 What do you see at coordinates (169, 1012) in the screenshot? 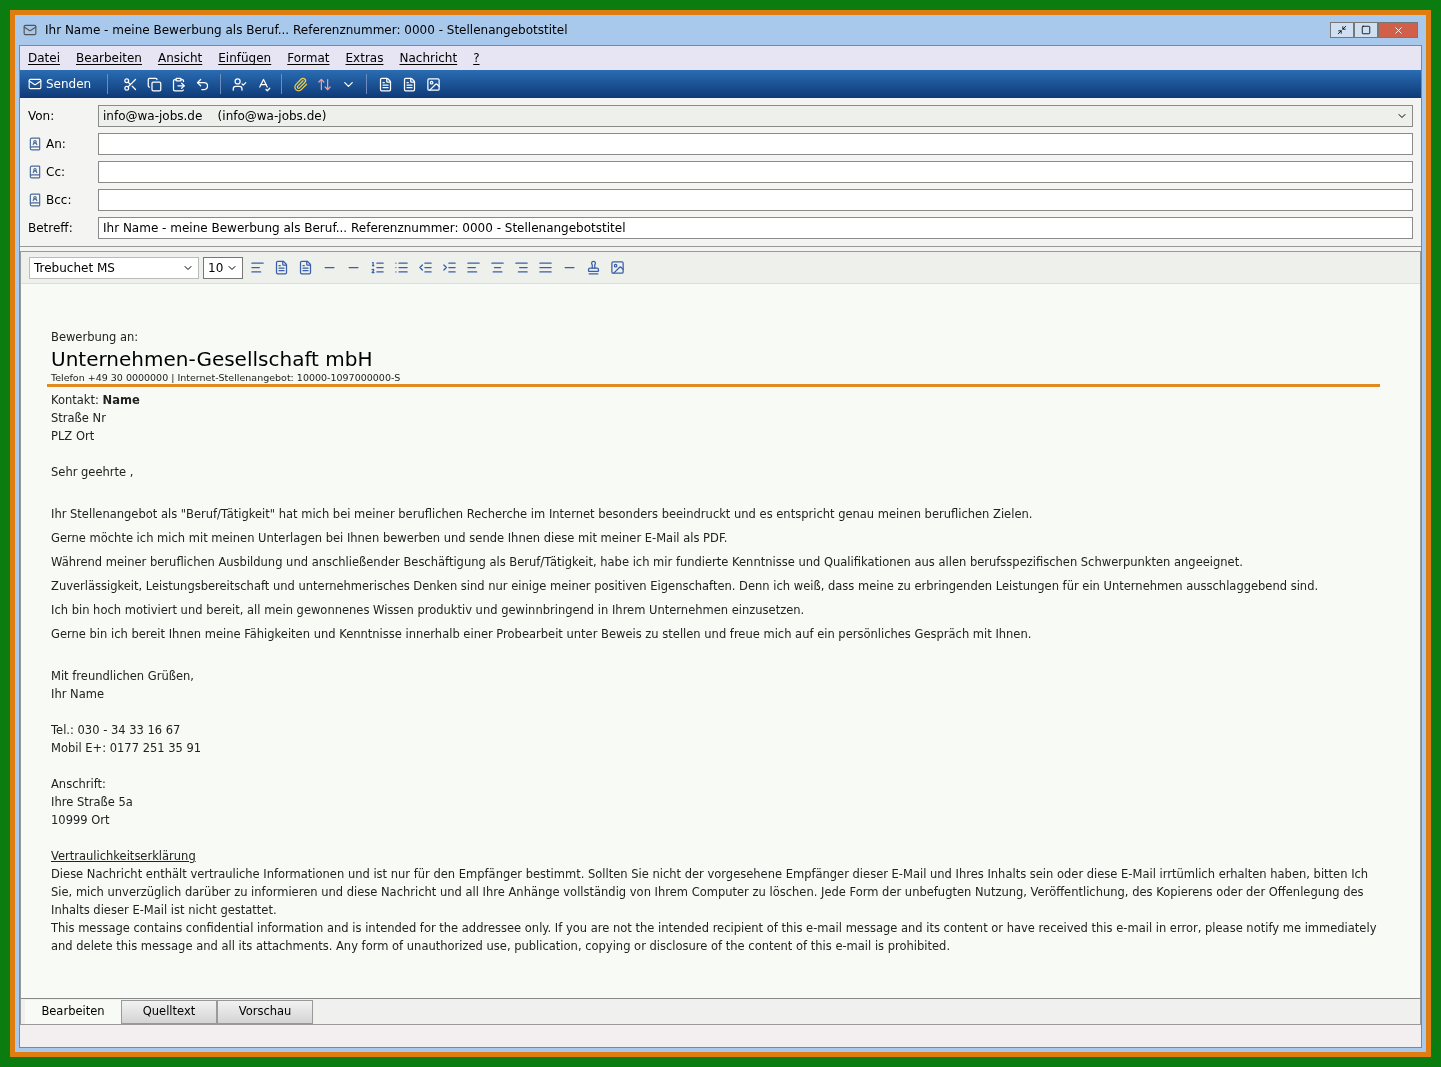
I see `view-tab: Quelltext` at bounding box center [169, 1012].